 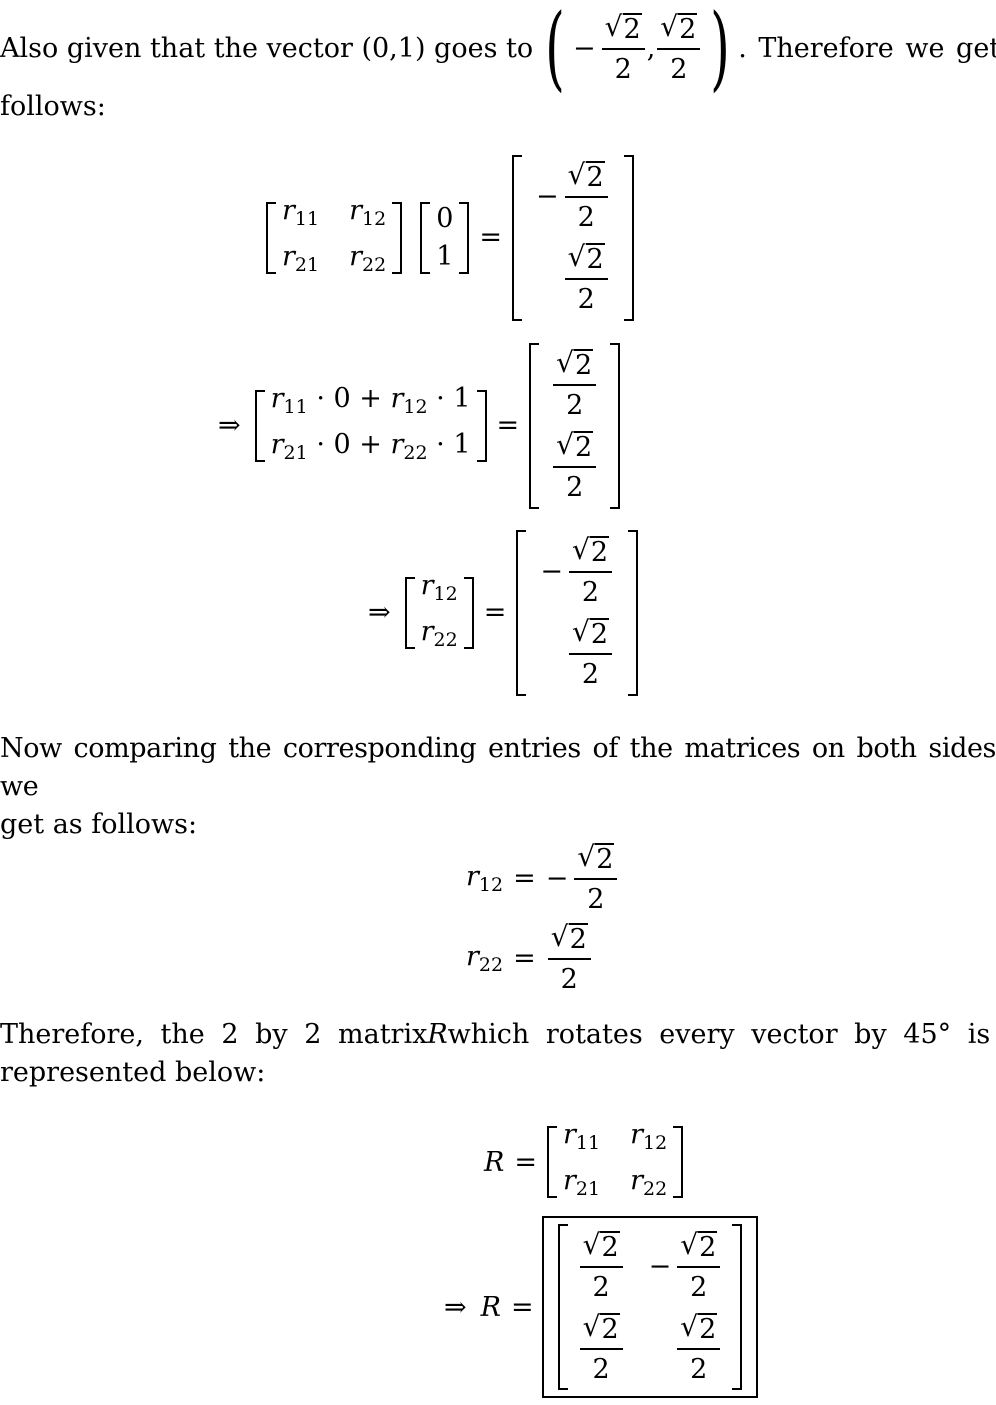 I want to click on equation-1: r11 r12 r21 r22 01 = − √ 2 2 √ 2 2, so click(x=450, y=237).